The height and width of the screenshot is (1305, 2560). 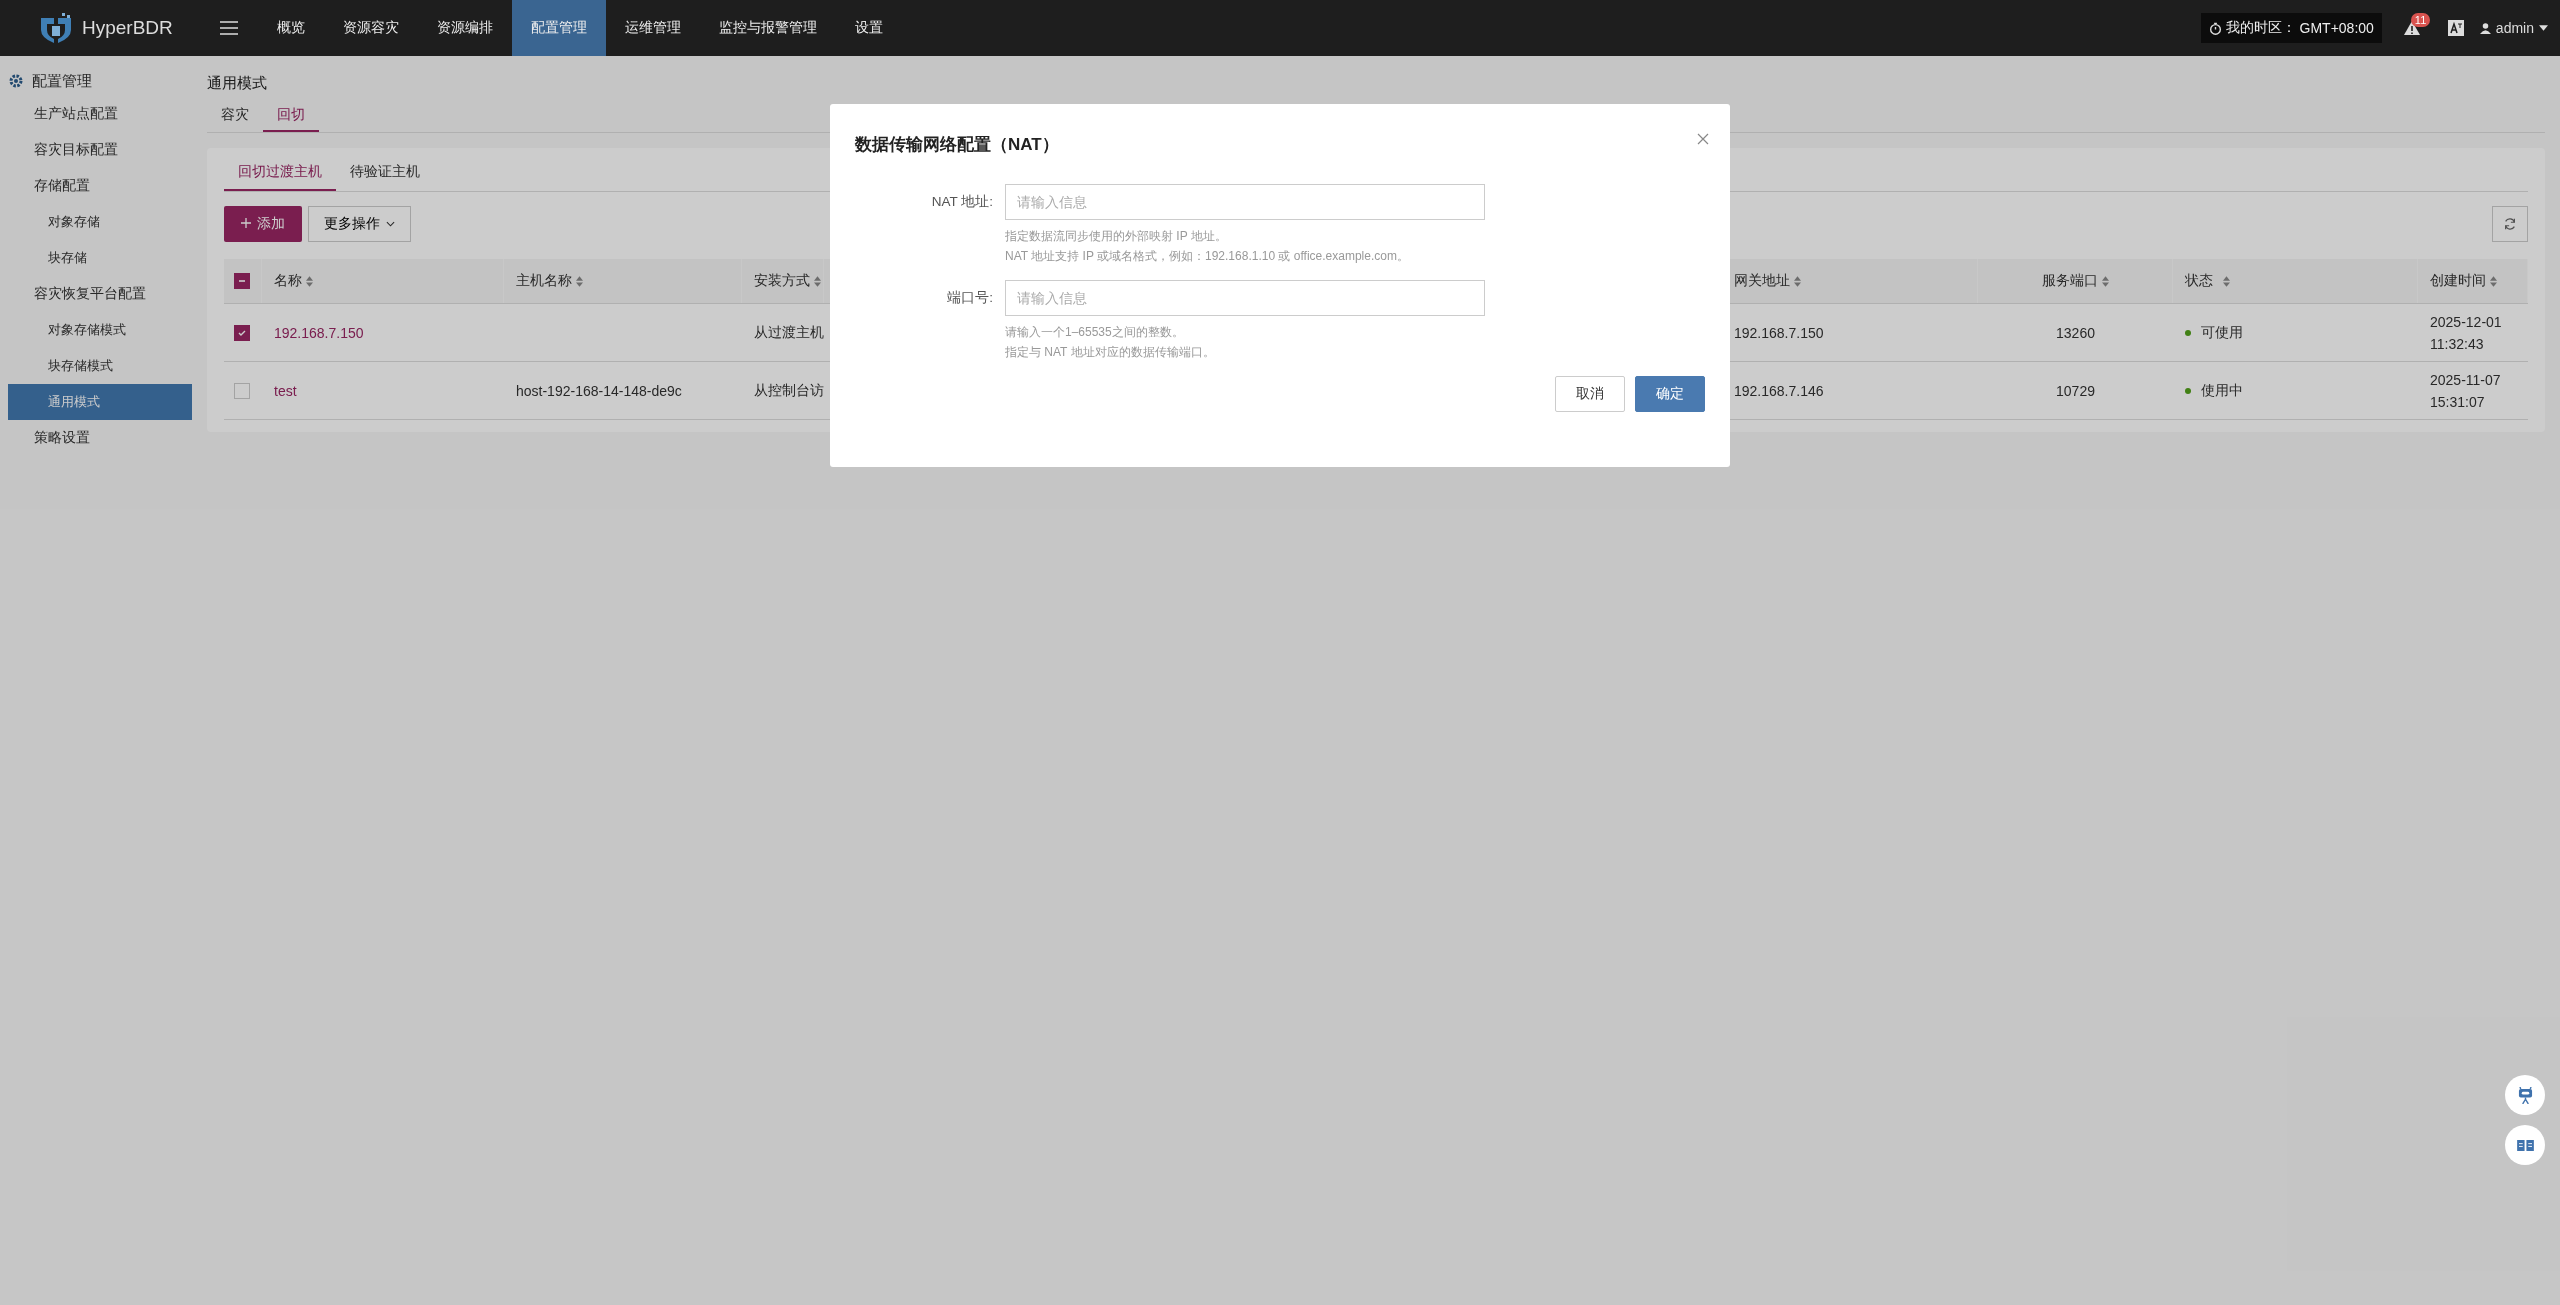 I want to click on column-header: 状态, so click(x=2199, y=281).